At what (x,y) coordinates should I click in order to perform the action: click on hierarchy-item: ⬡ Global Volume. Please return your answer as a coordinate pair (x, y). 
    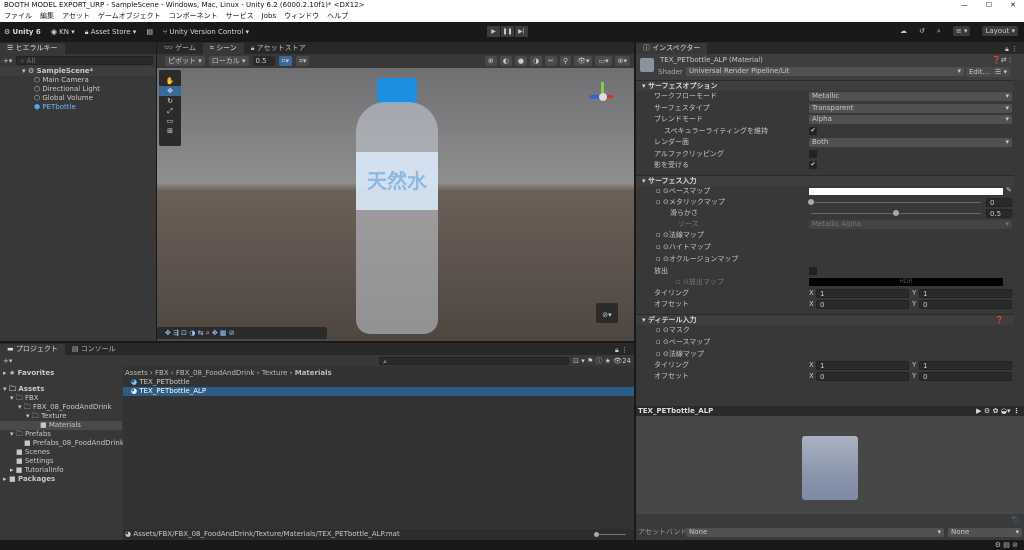
    Looking at the image, I should click on (78, 98).